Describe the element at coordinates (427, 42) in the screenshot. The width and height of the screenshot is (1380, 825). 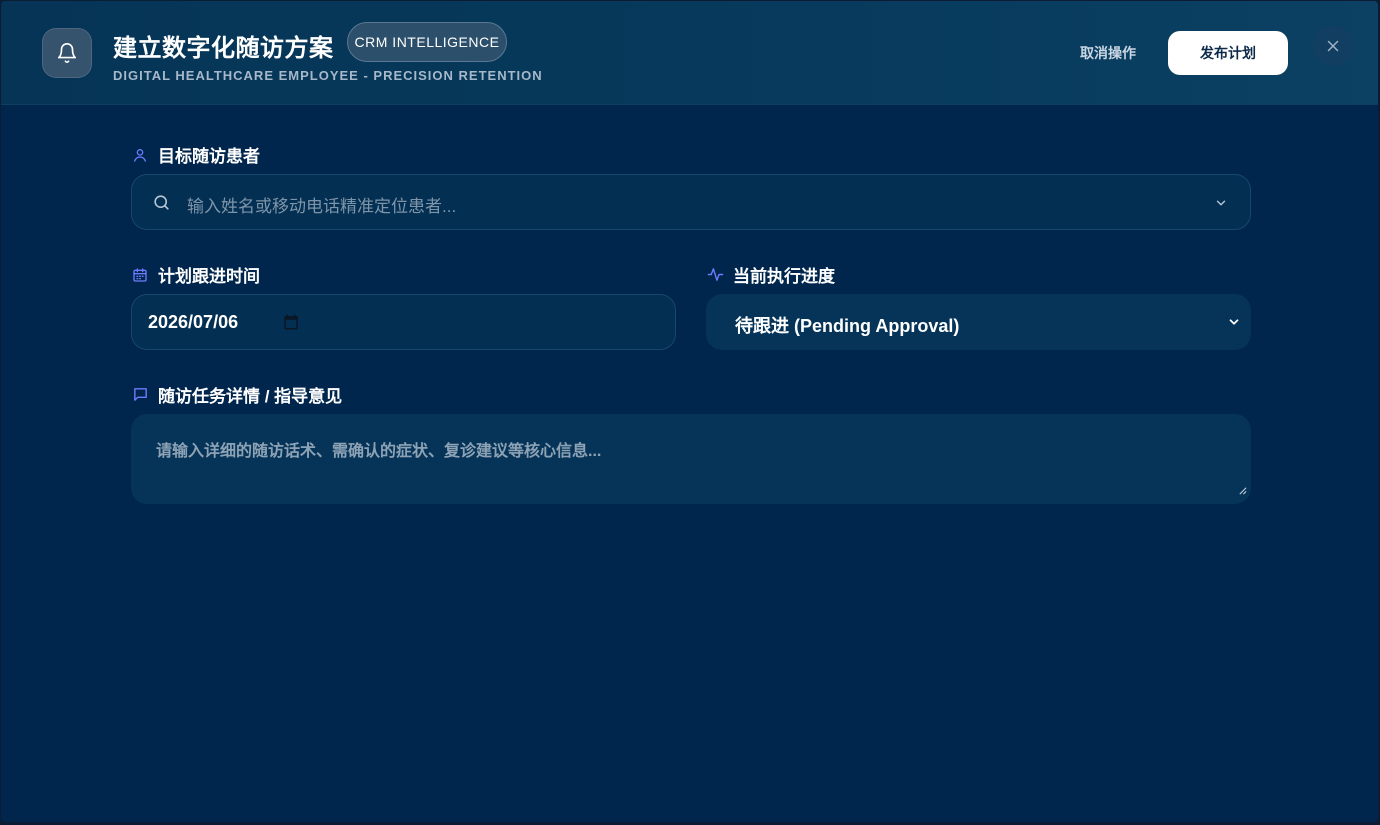
I see `crm-badge: CRM INTELLIGENCE` at that location.